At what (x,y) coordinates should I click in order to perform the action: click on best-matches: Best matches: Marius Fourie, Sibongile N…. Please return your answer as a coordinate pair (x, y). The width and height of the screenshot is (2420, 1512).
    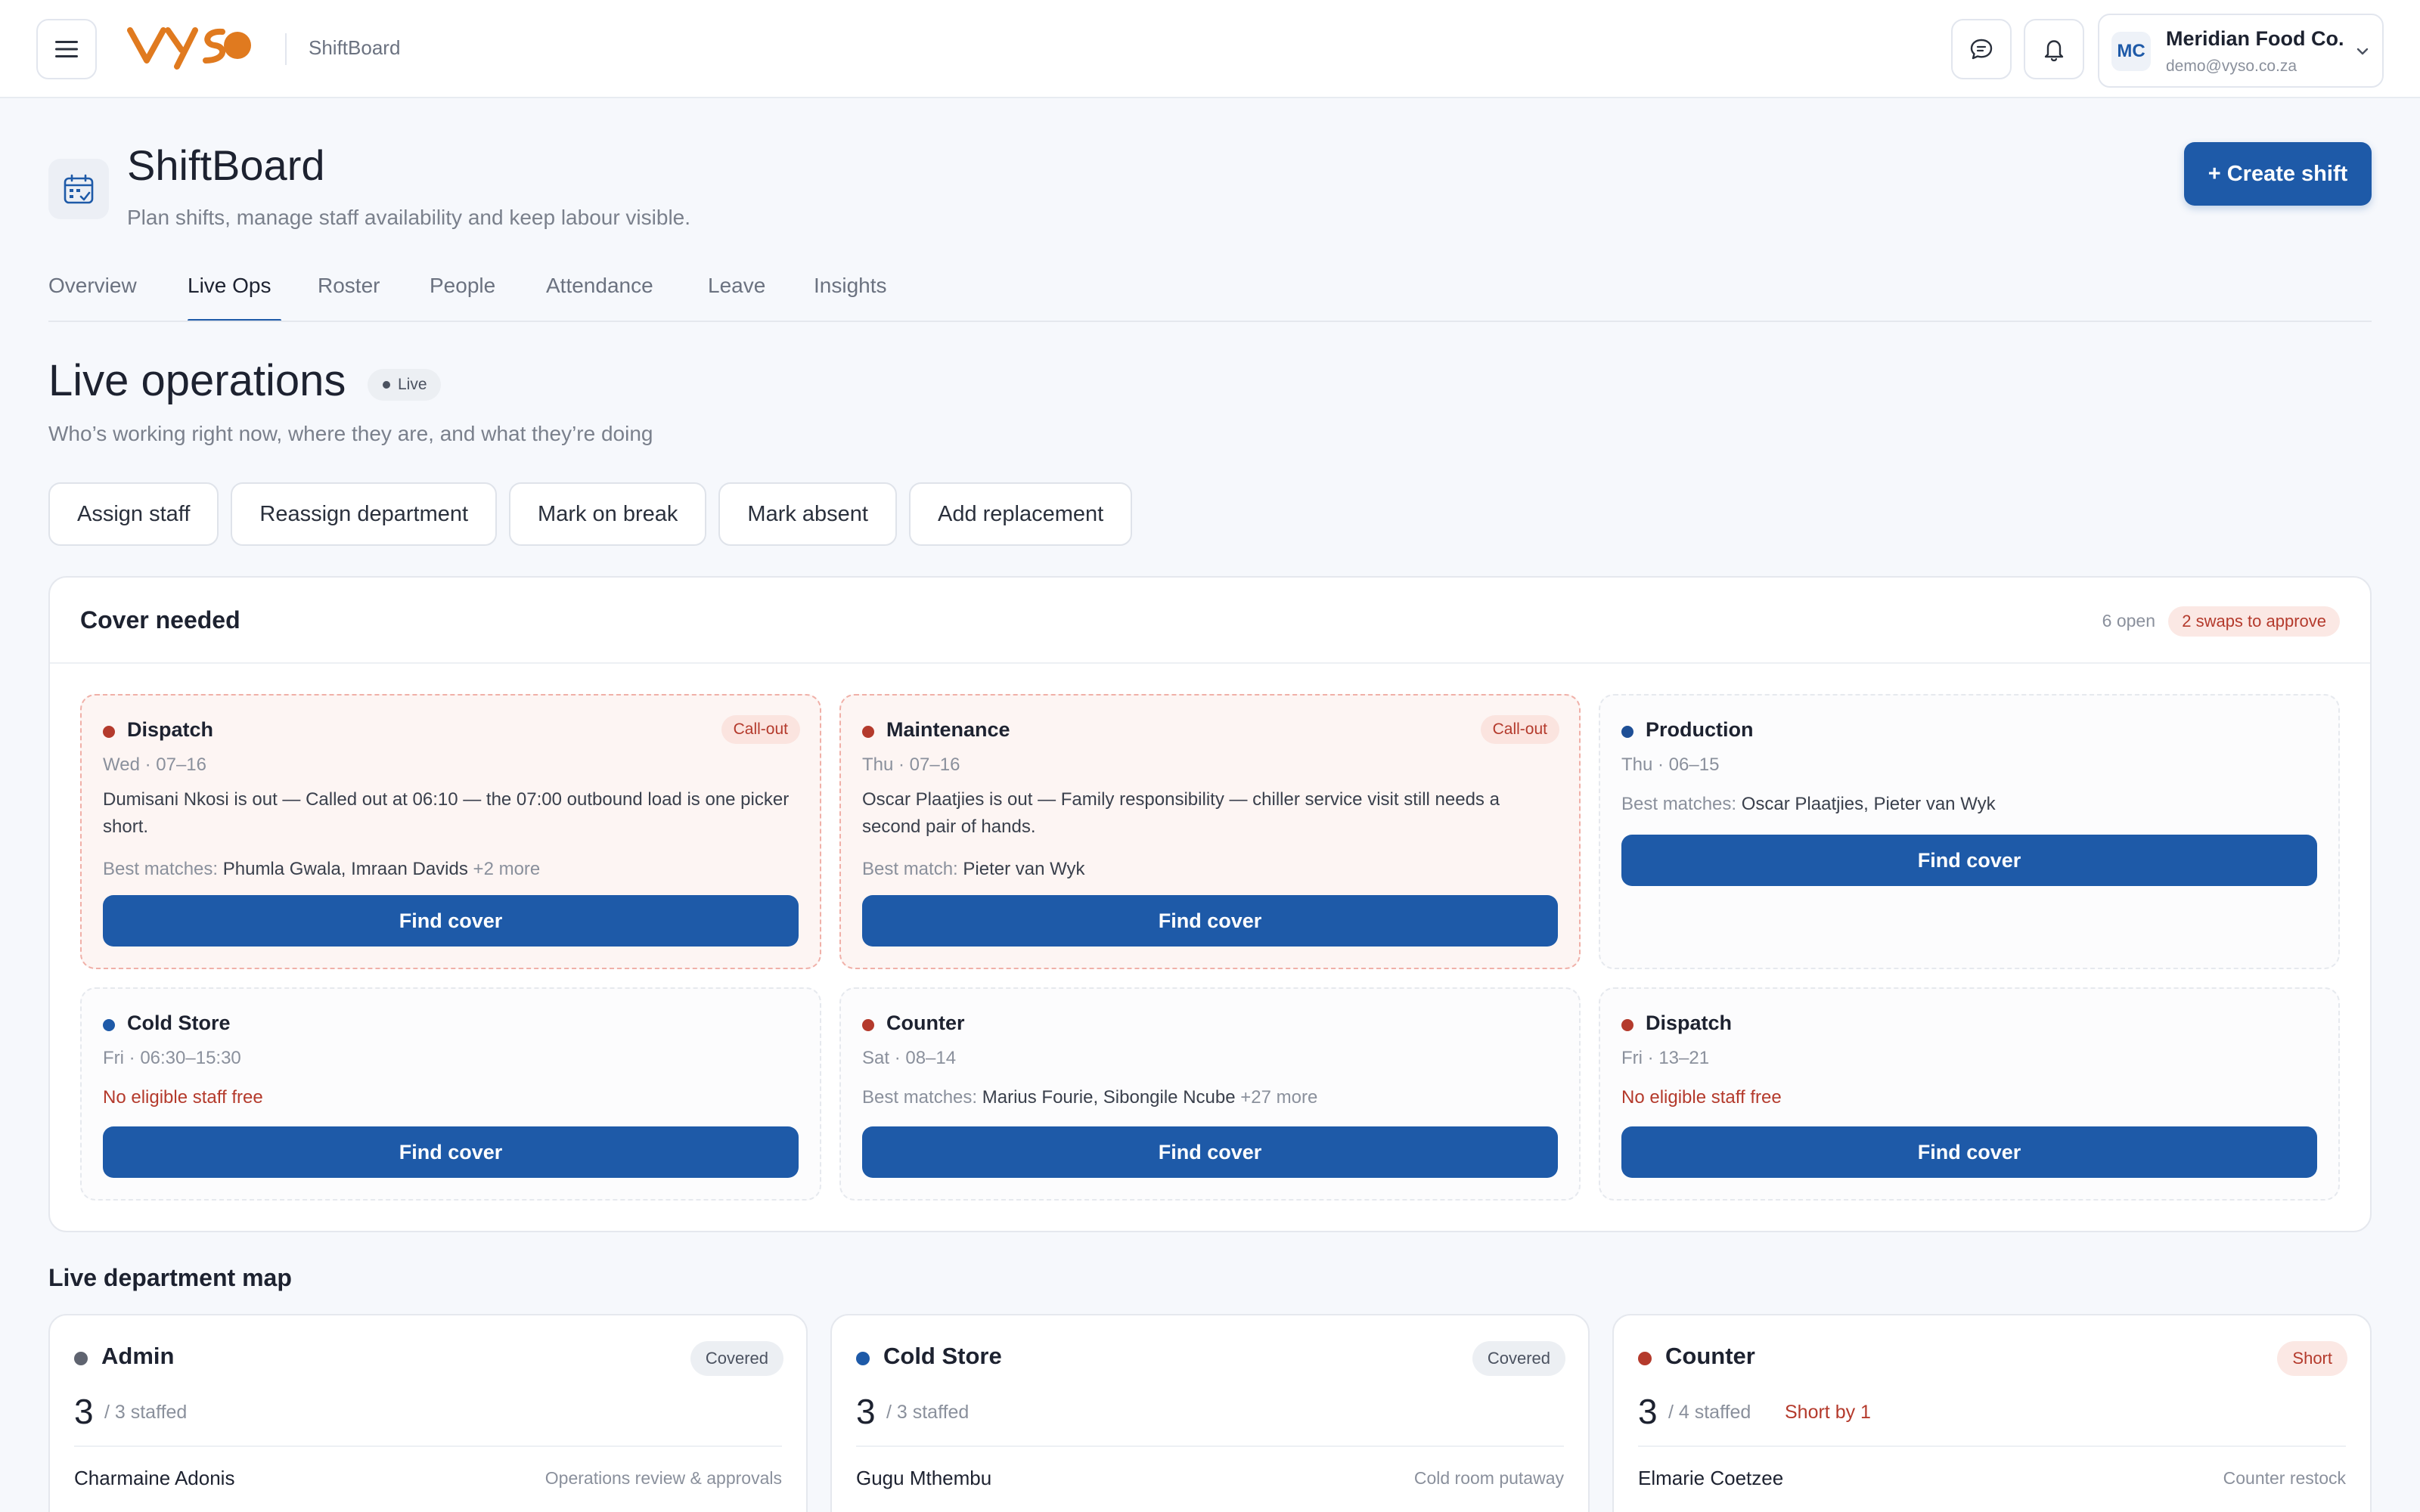
    Looking at the image, I should click on (1089, 1097).